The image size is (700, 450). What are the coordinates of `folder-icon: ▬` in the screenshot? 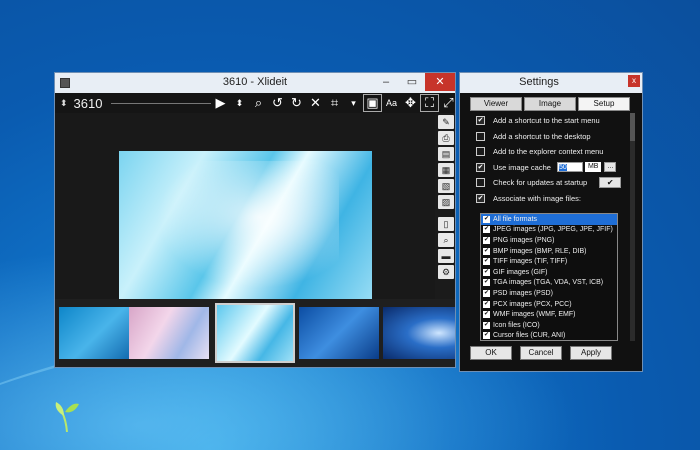 It's located at (446, 256).